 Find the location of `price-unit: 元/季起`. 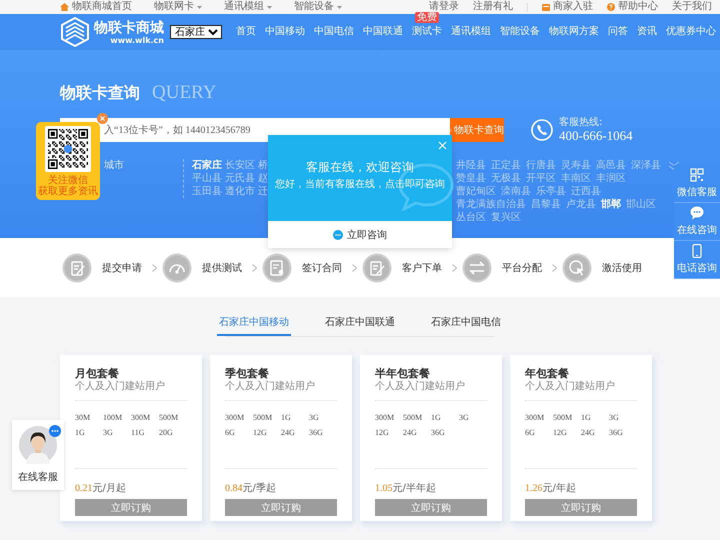

price-unit: 元/季起 is located at coordinates (259, 489).